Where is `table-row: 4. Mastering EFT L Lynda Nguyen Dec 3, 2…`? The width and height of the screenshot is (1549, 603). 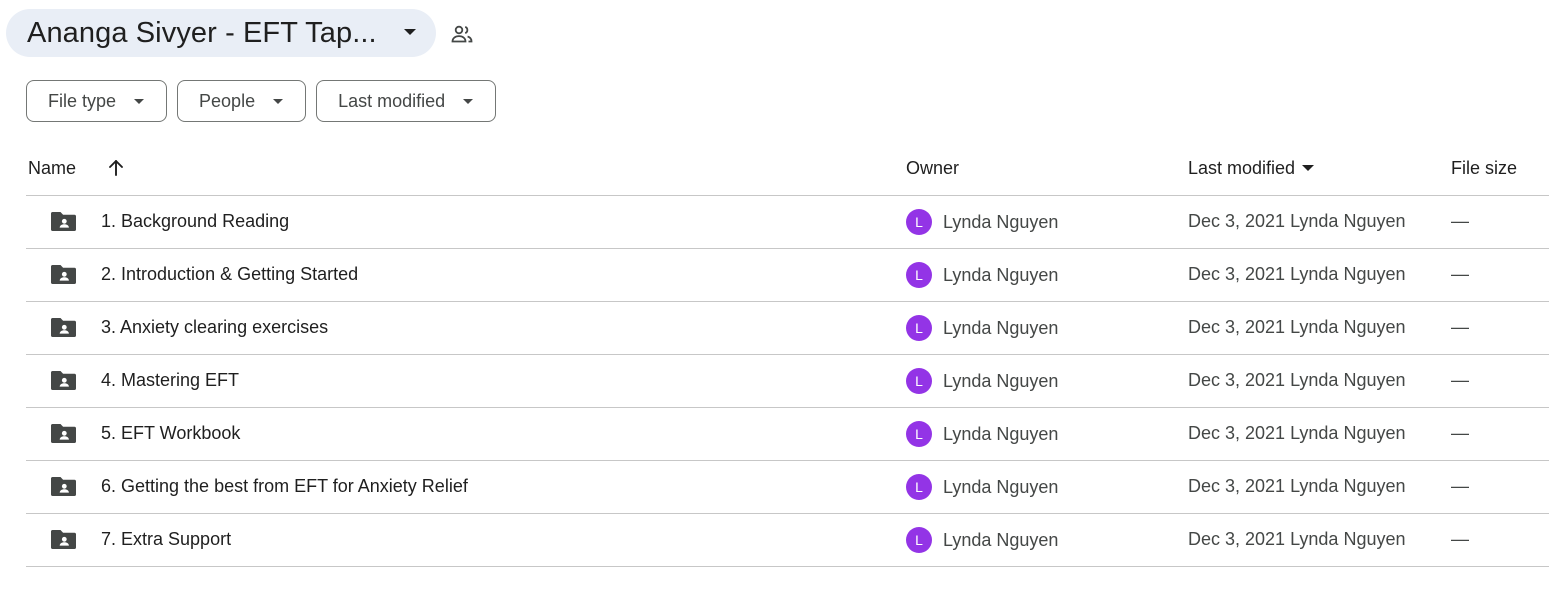 table-row: 4. Mastering EFT L Lynda Nguyen Dec 3, 2… is located at coordinates (787, 381).